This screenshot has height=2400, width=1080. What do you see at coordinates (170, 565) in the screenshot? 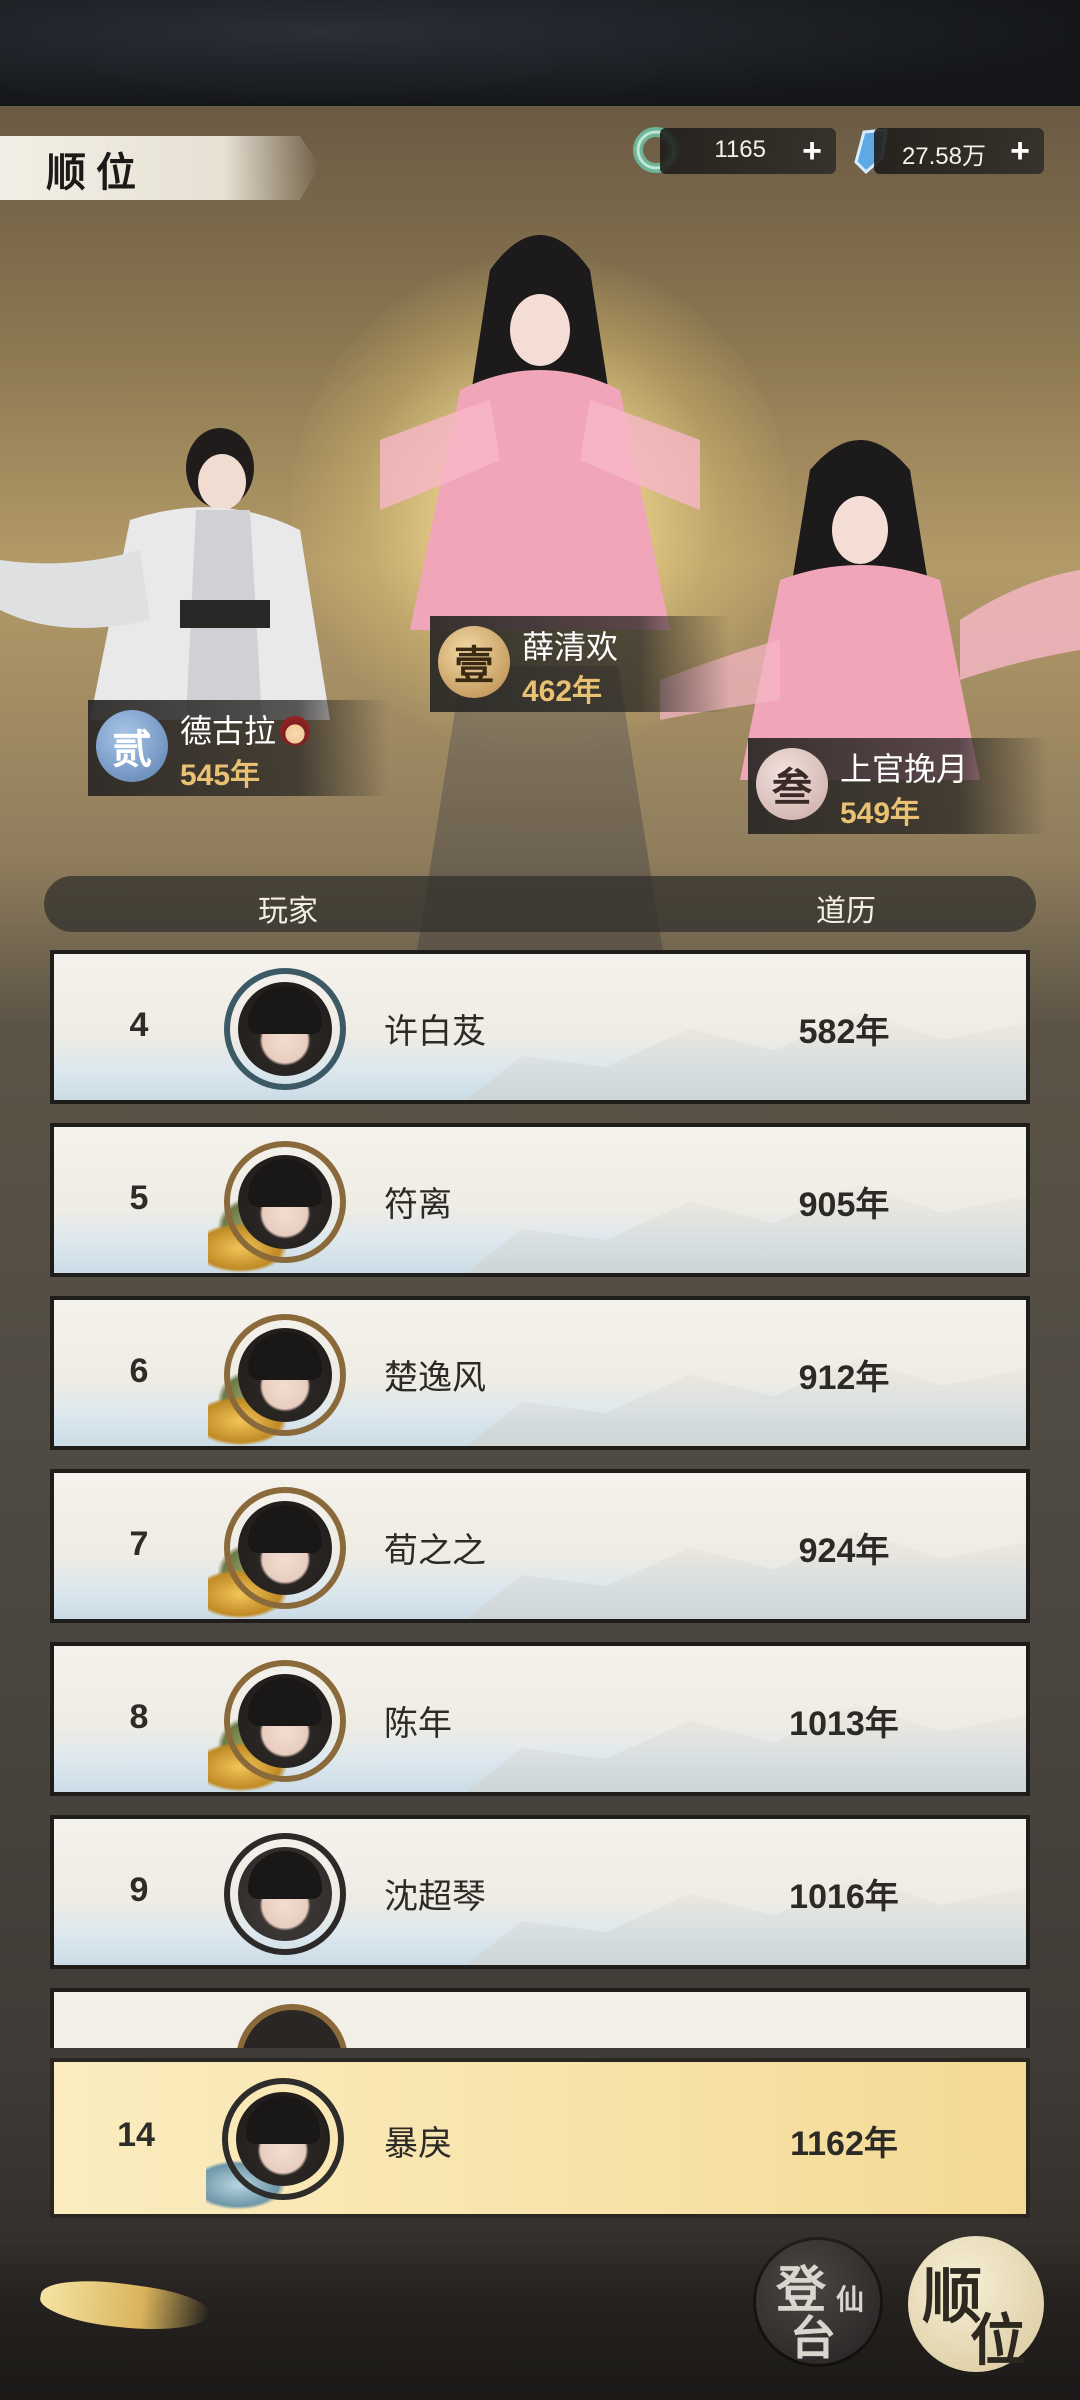
I see `champion-2-figure` at bounding box center [170, 565].